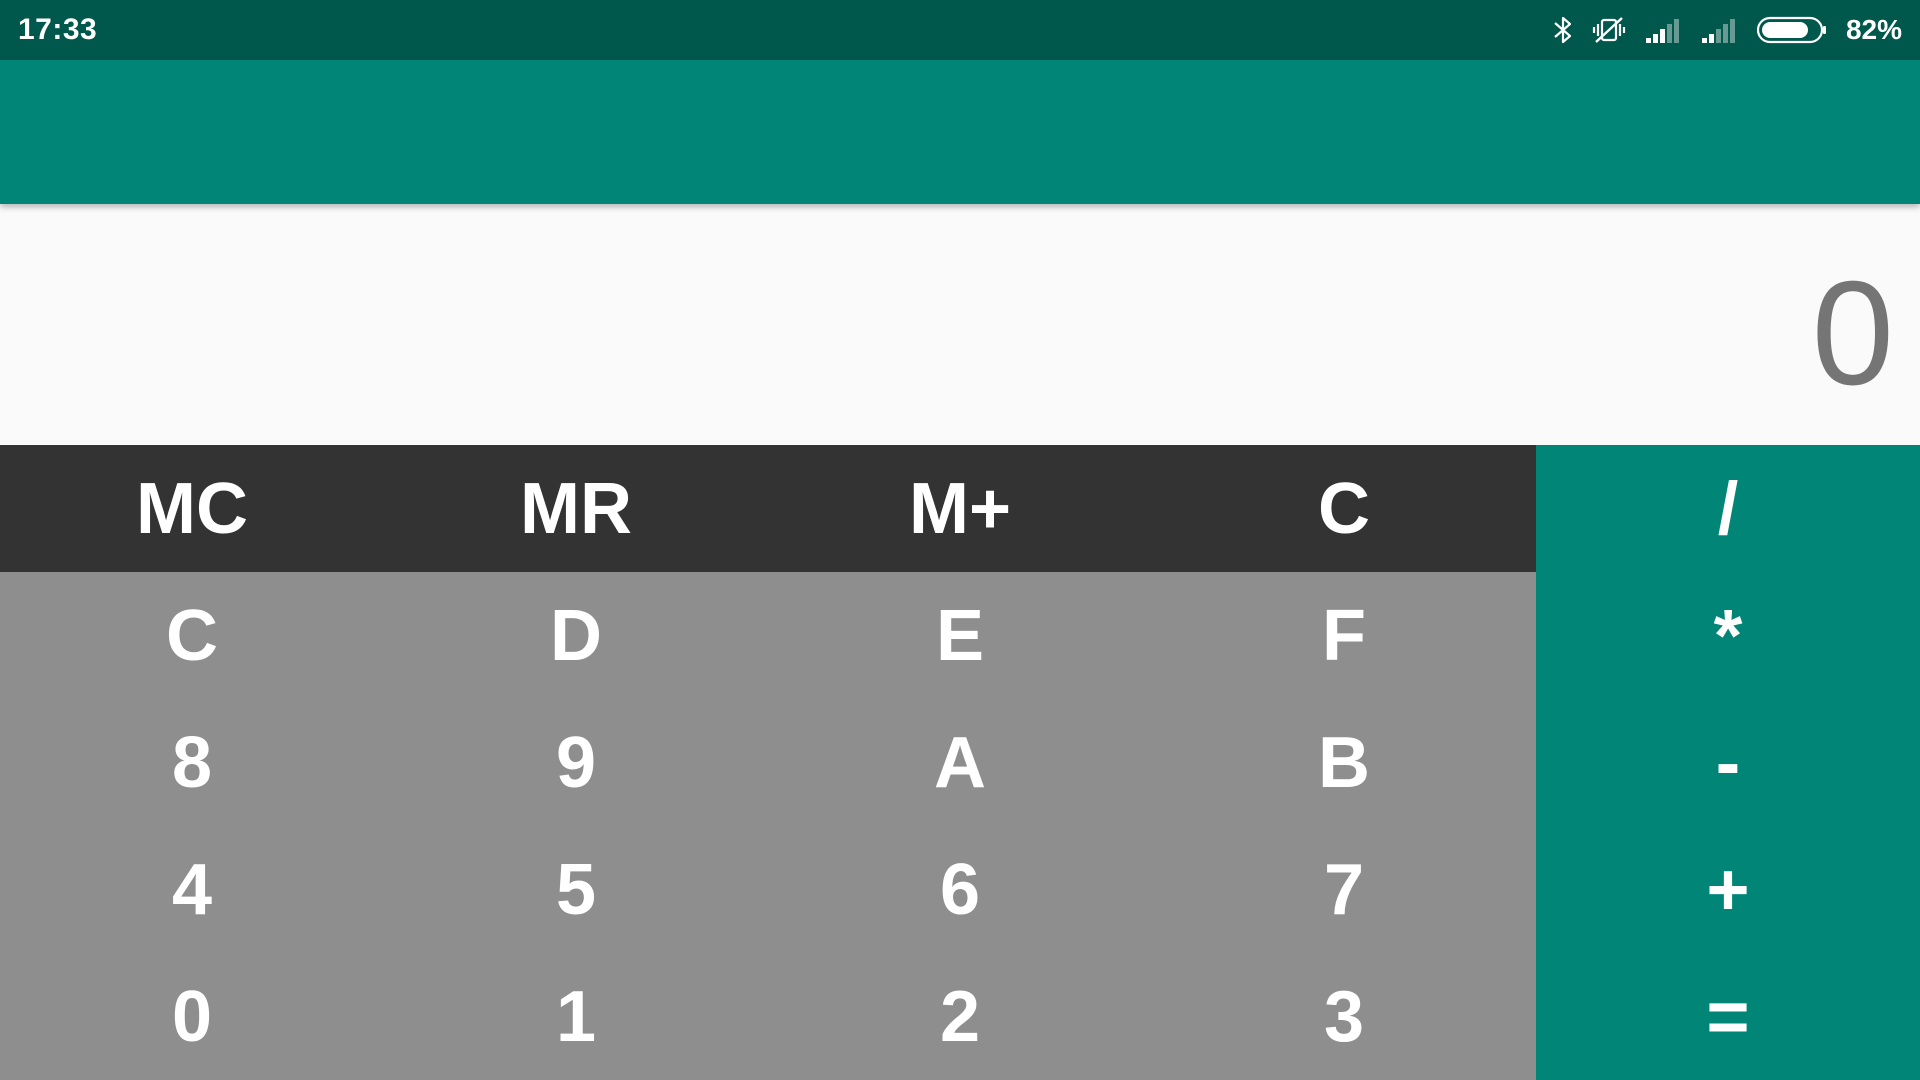 This screenshot has height=1080, width=1920. I want to click on app-bar, so click(960, 132).